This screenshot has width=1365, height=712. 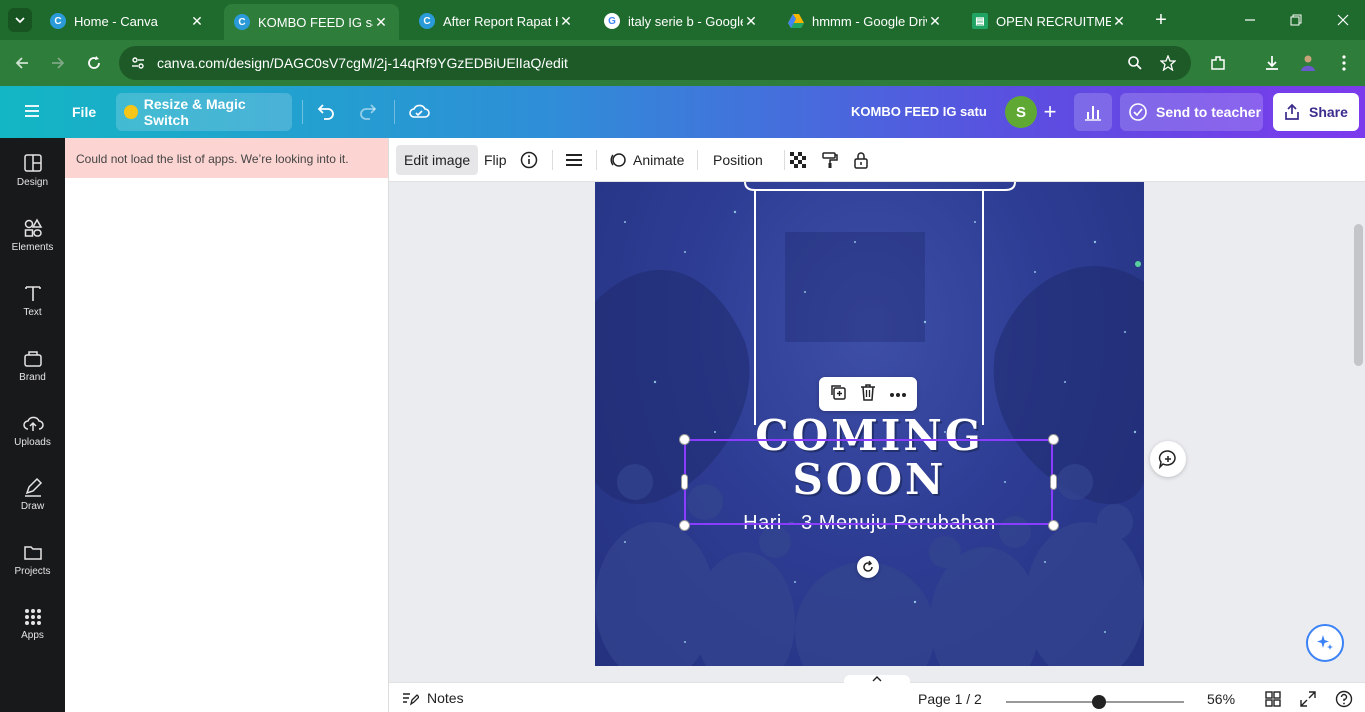 I want to click on add-collaborator-button: +, so click(x=1050, y=112).